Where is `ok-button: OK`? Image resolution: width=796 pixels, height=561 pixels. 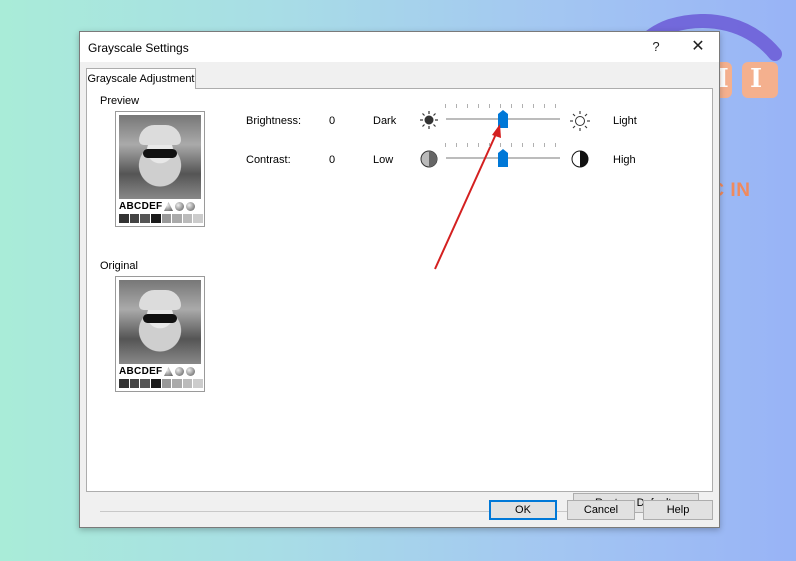 ok-button: OK is located at coordinates (523, 510).